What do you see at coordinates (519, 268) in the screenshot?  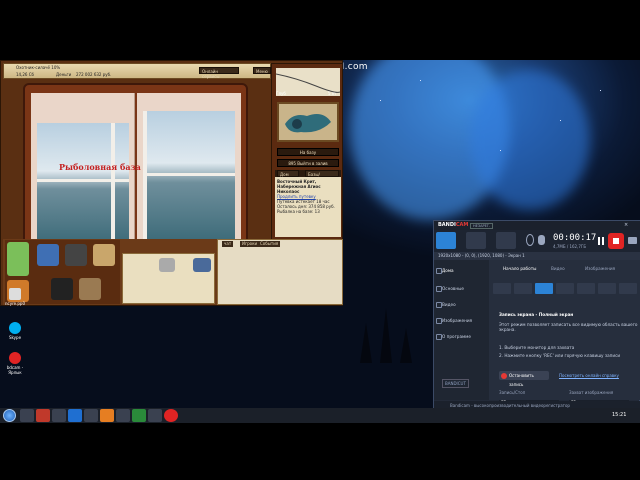 I see `tab-getting-started: Начало работы` at bounding box center [519, 268].